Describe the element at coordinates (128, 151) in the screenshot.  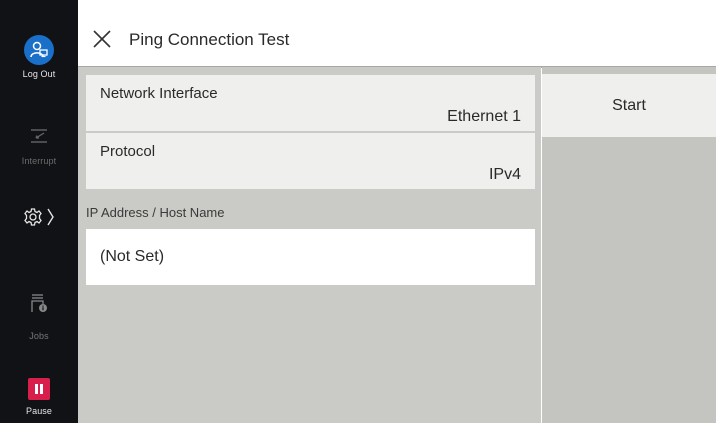
I see `protocol-label: Protocol` at that location.